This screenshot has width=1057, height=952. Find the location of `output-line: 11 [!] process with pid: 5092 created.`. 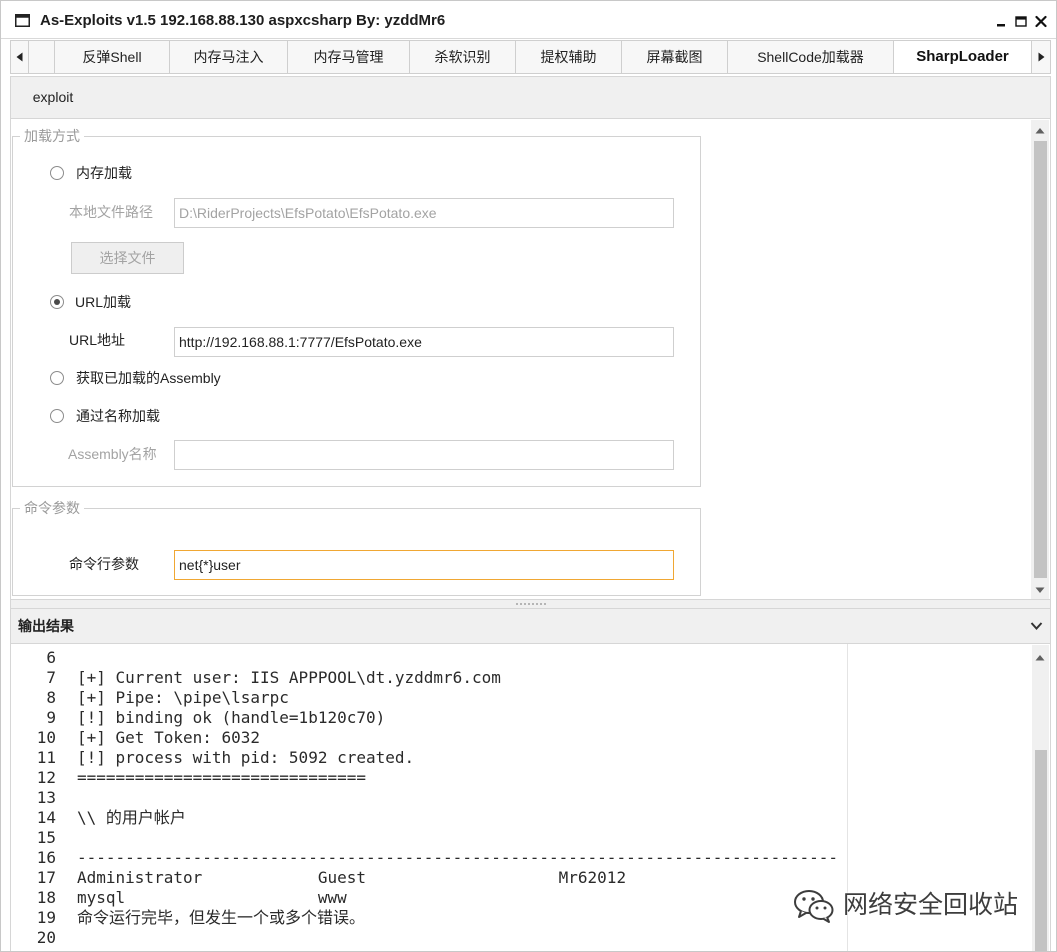

output-line: 11 [!] process with pid: 5092 created. is located at coordinates (512, 758).